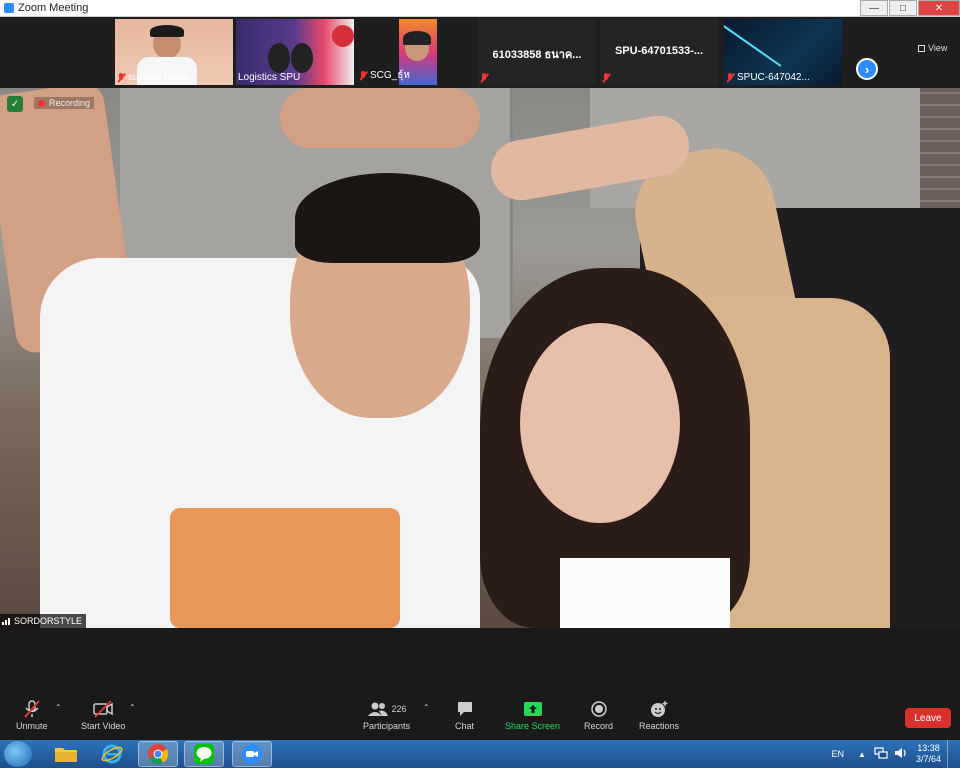  I want to click on maximize-button: □, so click(903, 8).